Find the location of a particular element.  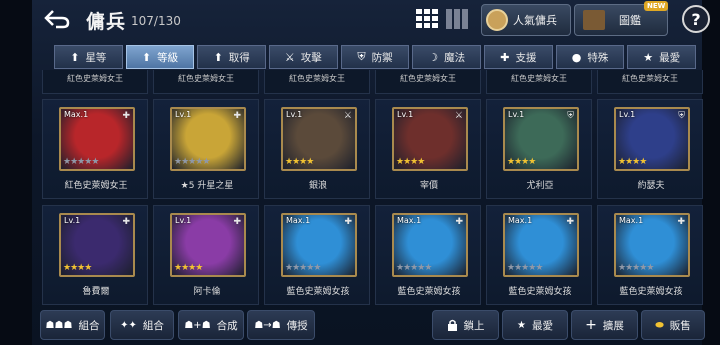

portrait: Lv.1 ⛨ ★★★★ is located at coordinates (652, 139).